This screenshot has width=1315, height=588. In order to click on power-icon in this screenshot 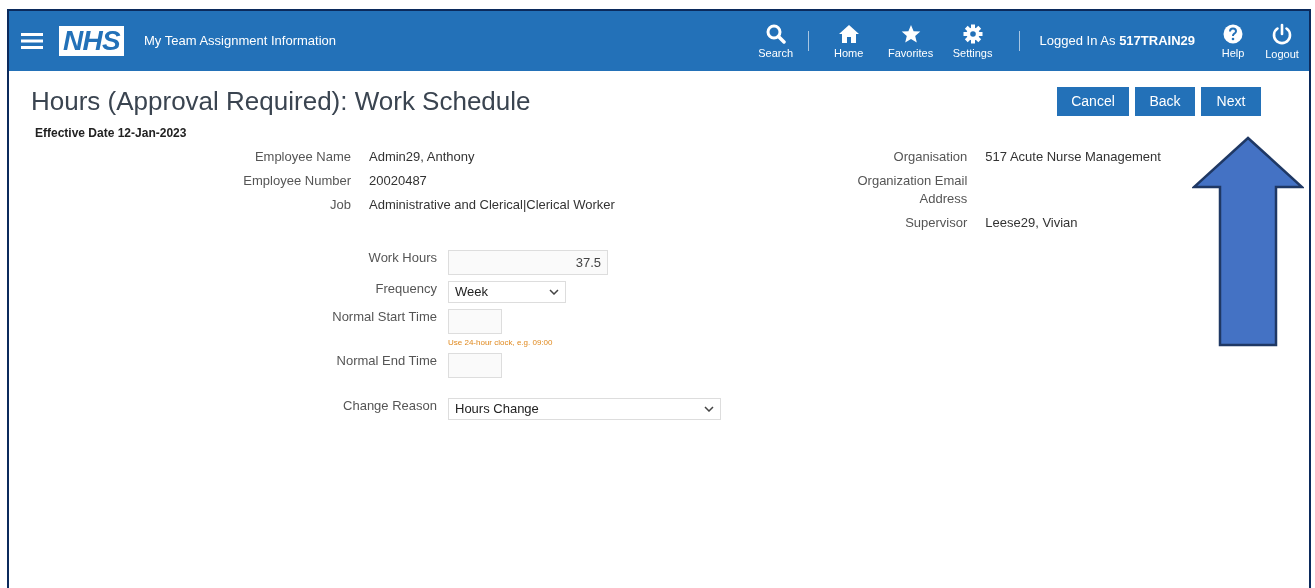, I will do `click(1282, 33)`.